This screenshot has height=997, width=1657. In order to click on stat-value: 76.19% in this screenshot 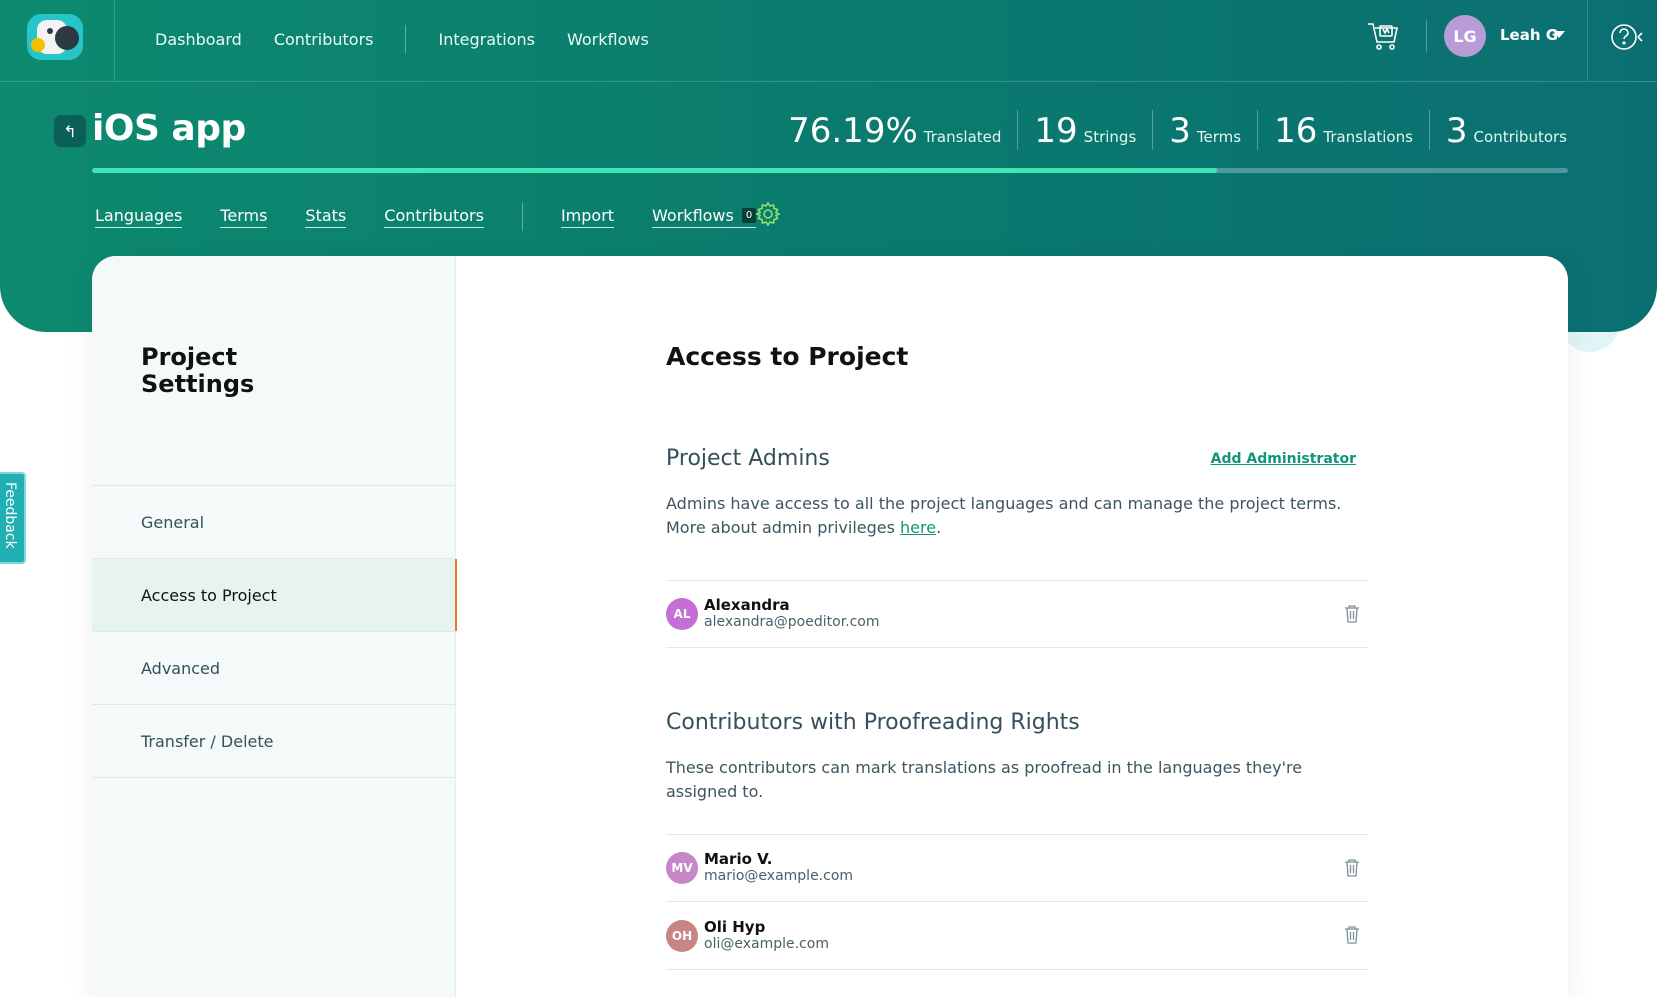, I will do `click(853, 131)`.